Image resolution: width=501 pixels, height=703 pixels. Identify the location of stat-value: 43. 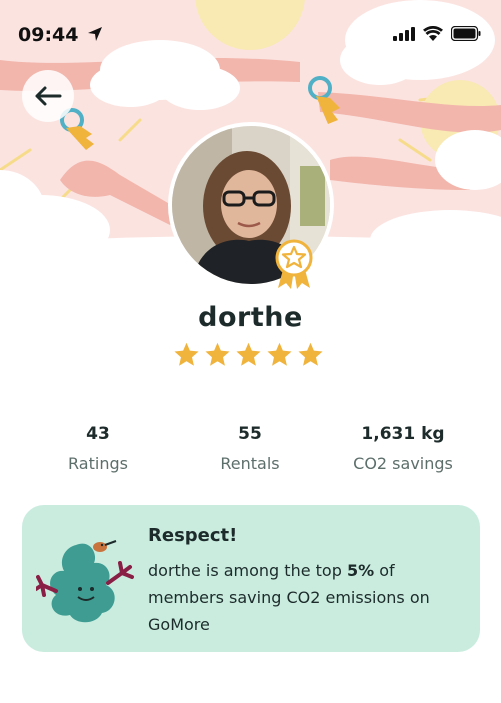
(98, 434).